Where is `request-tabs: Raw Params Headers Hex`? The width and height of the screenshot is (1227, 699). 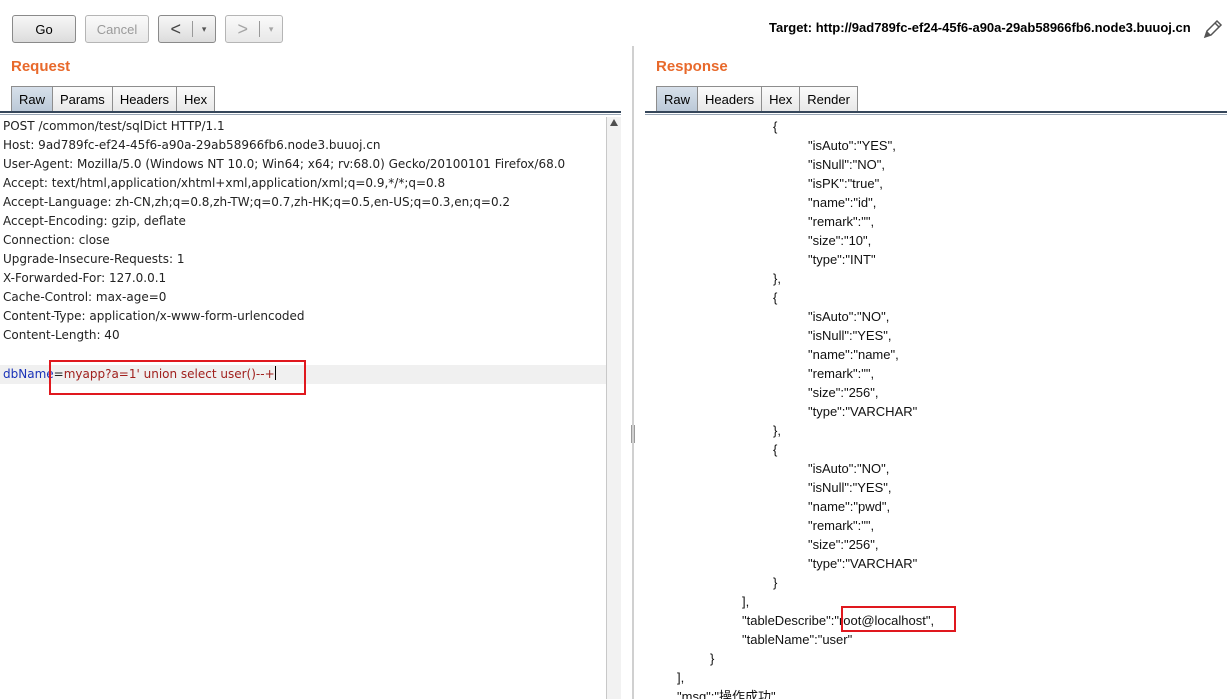
request-tabs: Raw Params Headers Hex is located at coordinates (113, 99).